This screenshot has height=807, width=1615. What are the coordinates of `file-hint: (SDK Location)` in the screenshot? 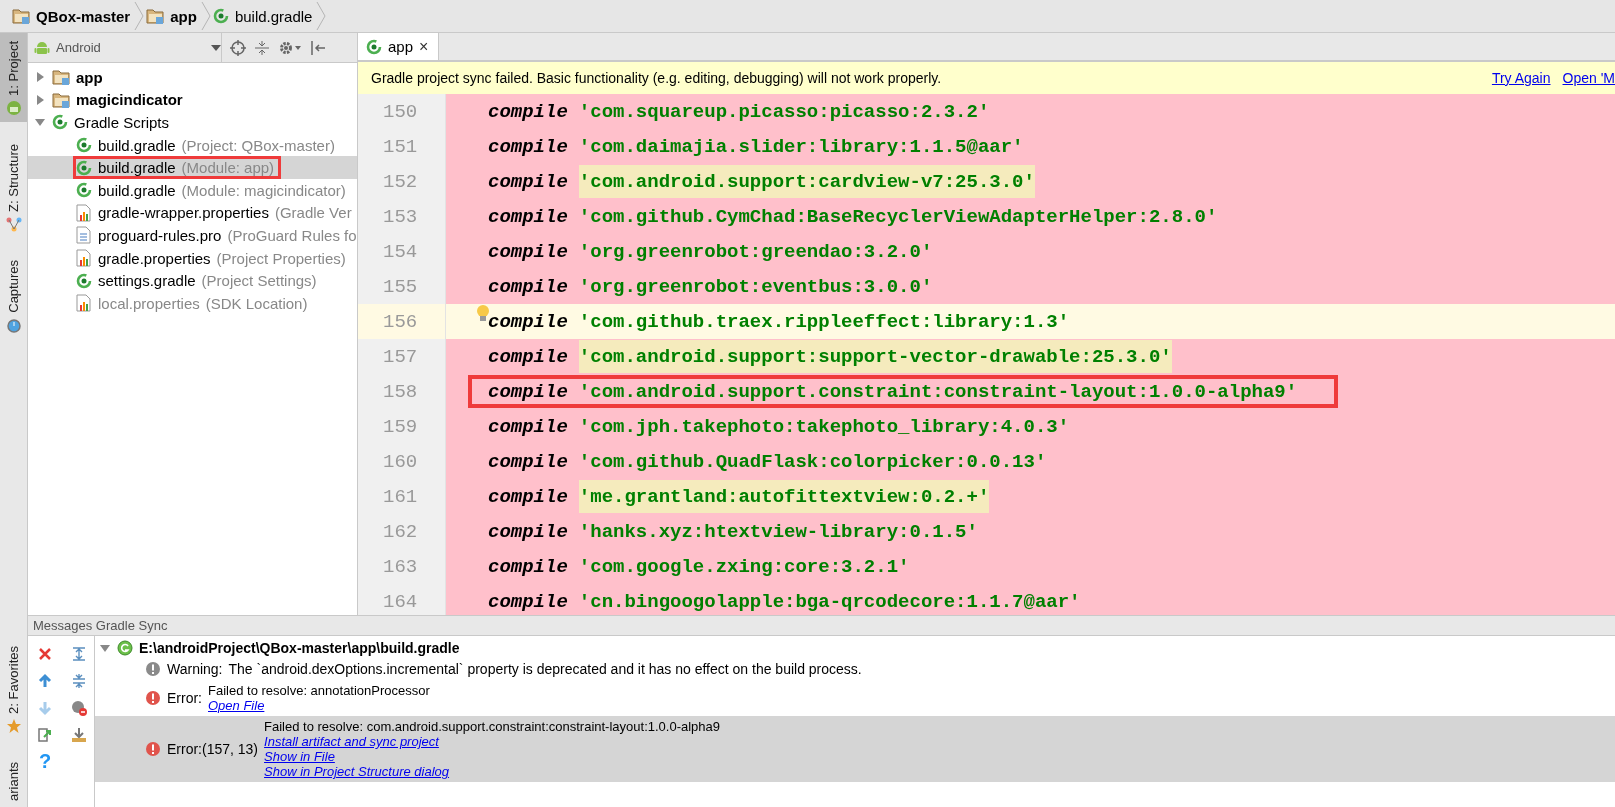 It's located at (256, 303).